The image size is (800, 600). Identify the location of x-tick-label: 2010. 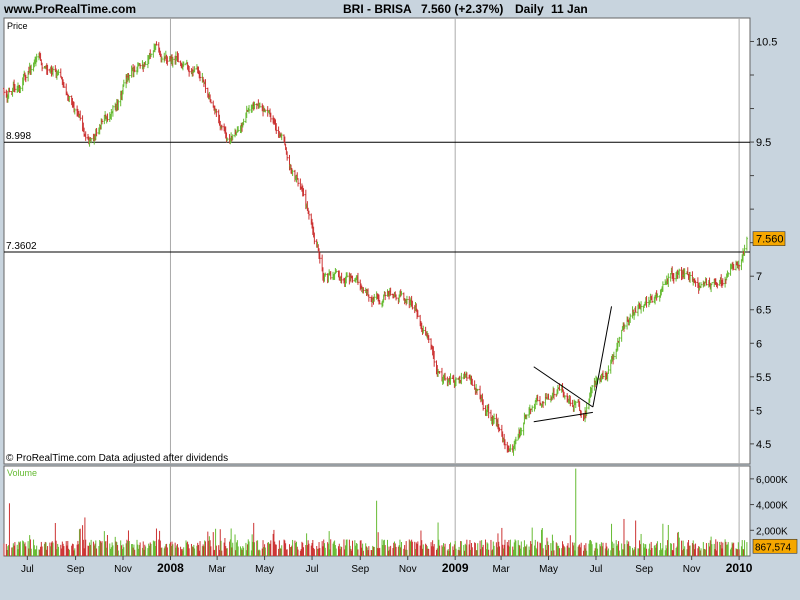
(739, 568).